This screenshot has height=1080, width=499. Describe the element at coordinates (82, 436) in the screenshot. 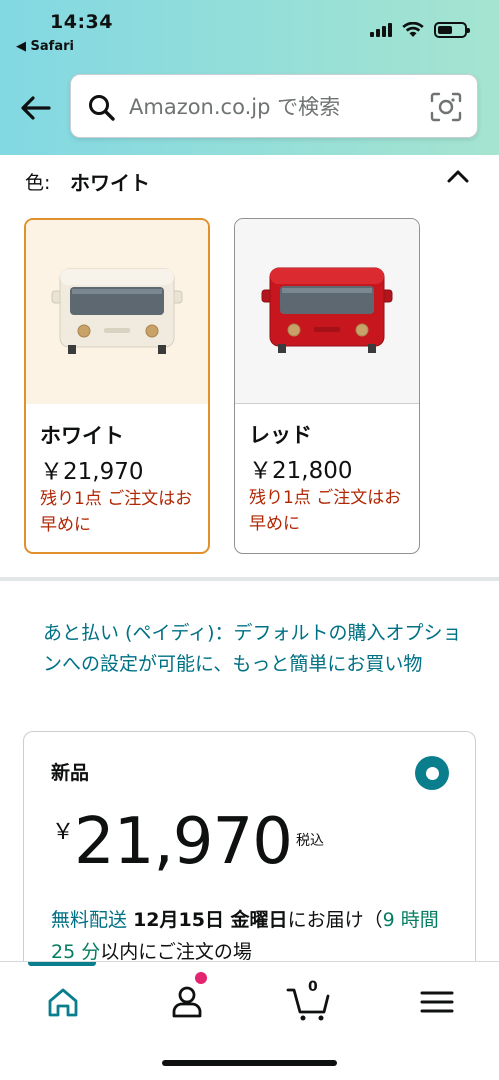

I see `variant-name: ホワイト` at that location.